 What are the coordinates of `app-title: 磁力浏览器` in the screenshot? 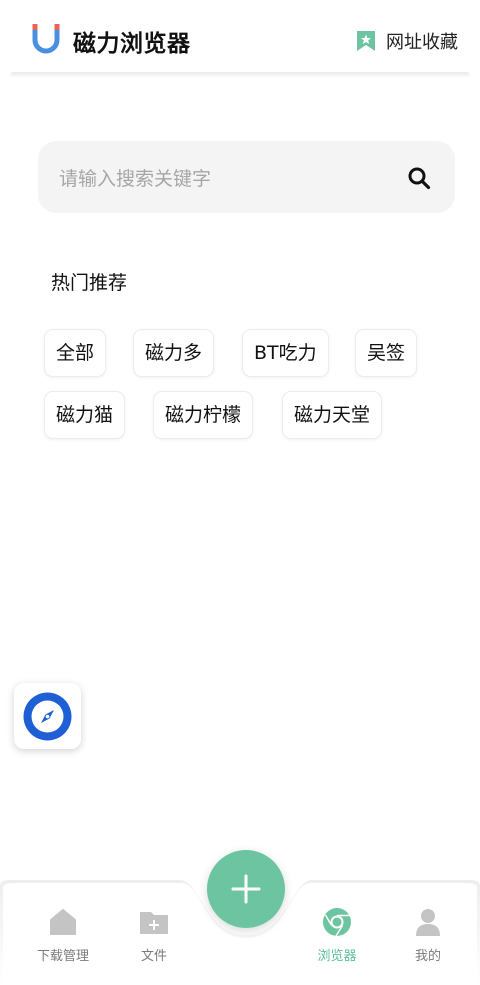 It's located at (132, 44).